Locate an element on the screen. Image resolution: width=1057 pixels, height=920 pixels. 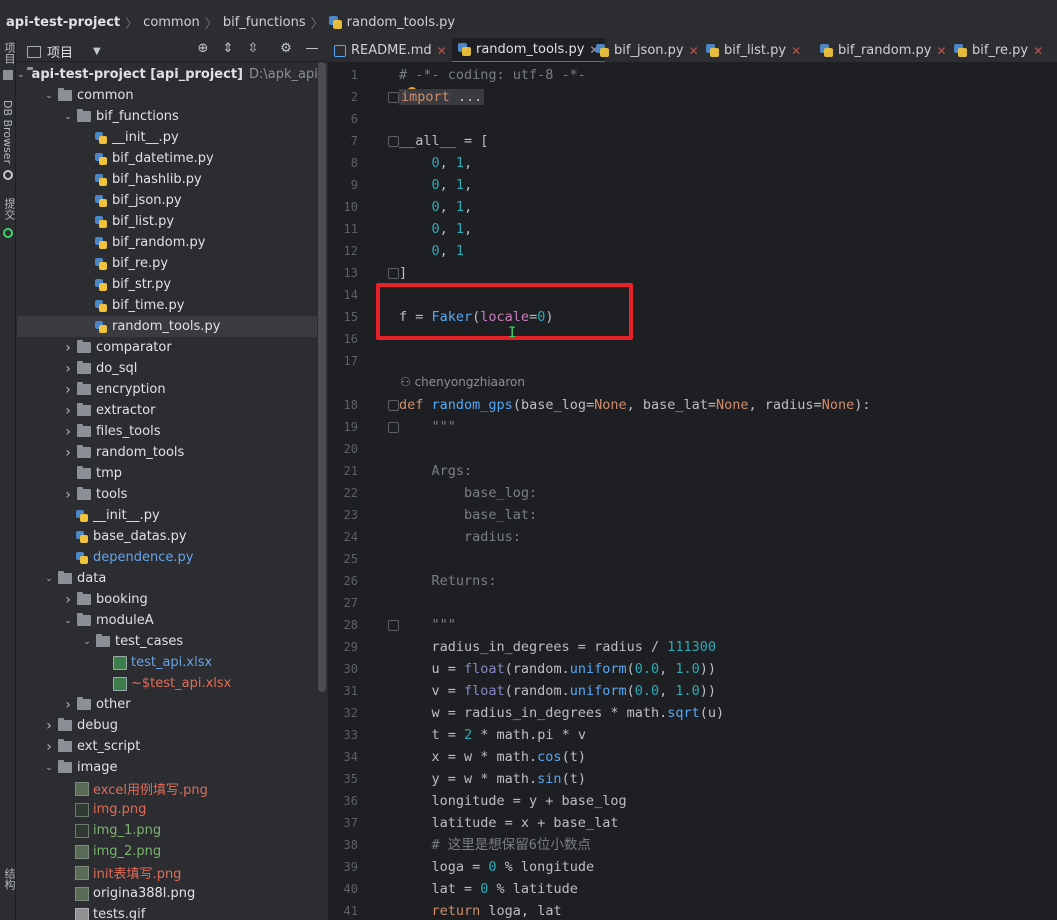
chevron-right-icon is located at coordinates (68, 474).